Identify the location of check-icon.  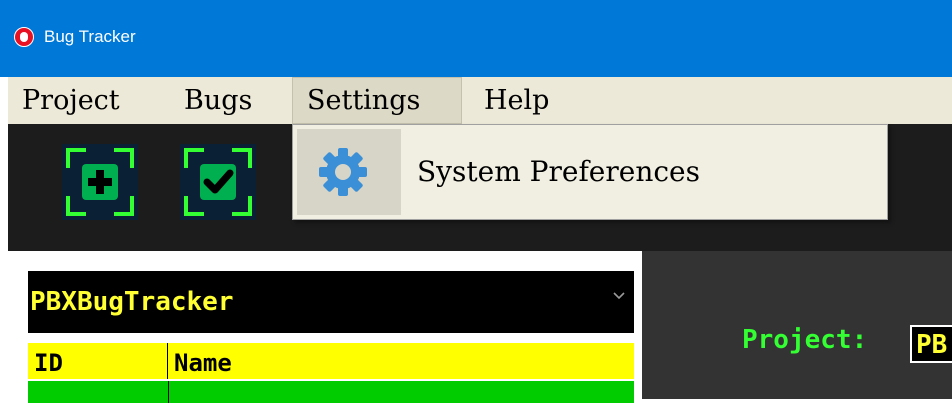
(218, 182).